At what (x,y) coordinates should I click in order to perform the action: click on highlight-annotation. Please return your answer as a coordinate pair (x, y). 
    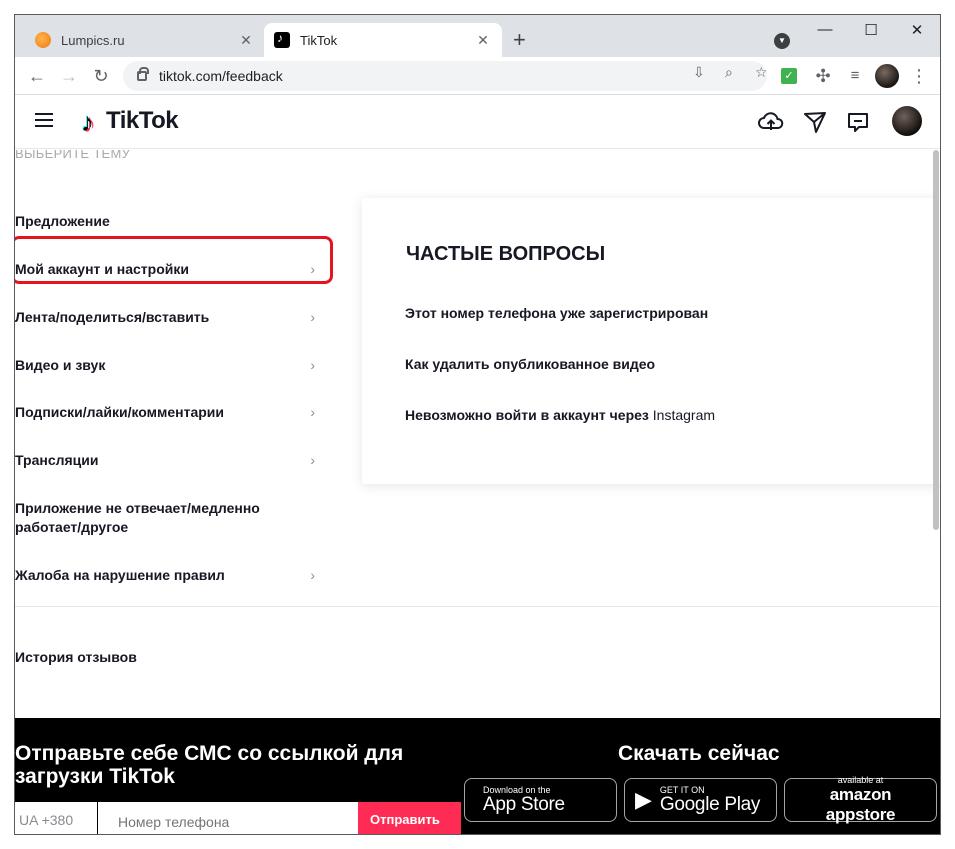
    Looking at the image, I should click on (174, 260).